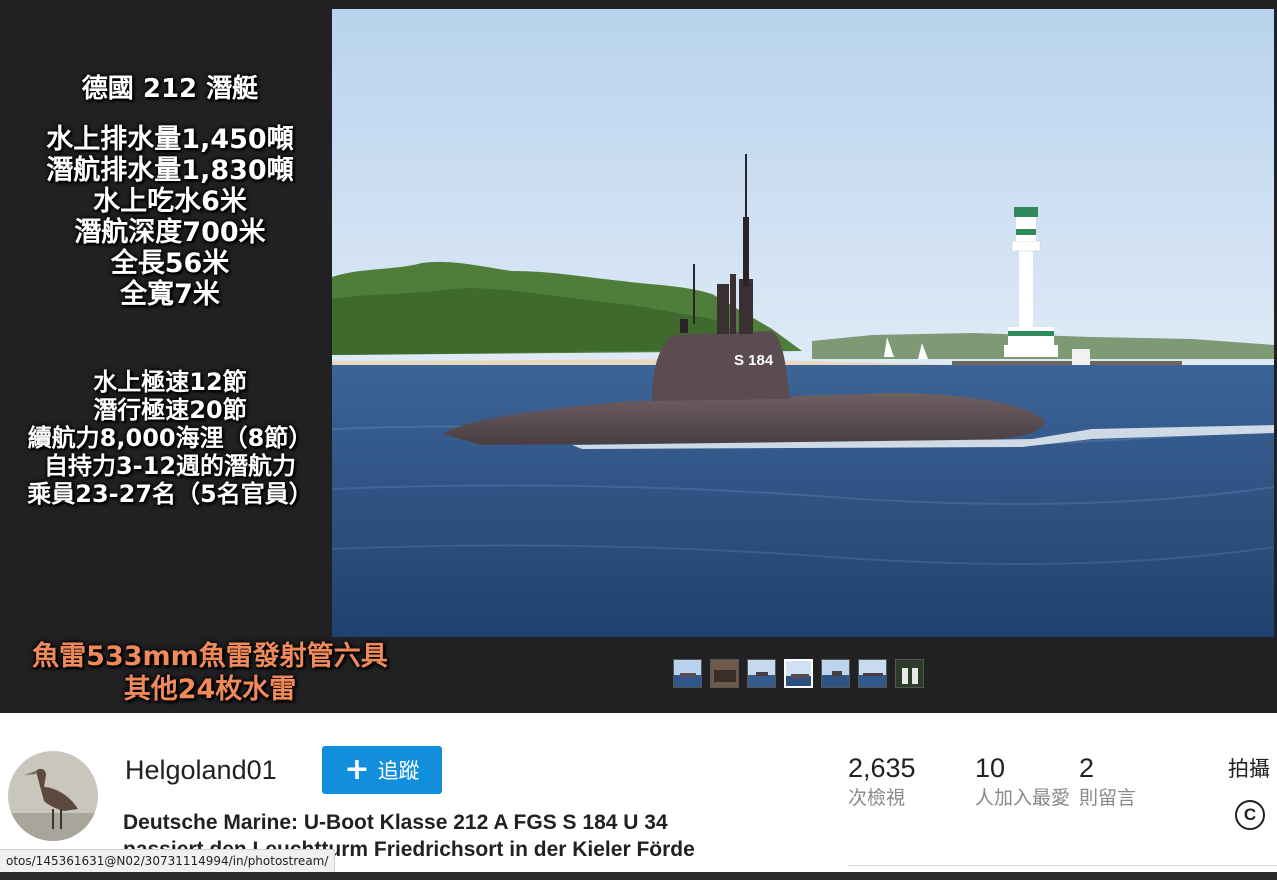 This screenshot has width=1277, height=880. I want to click on follow-button: + 追蹤, so click(382, 770).